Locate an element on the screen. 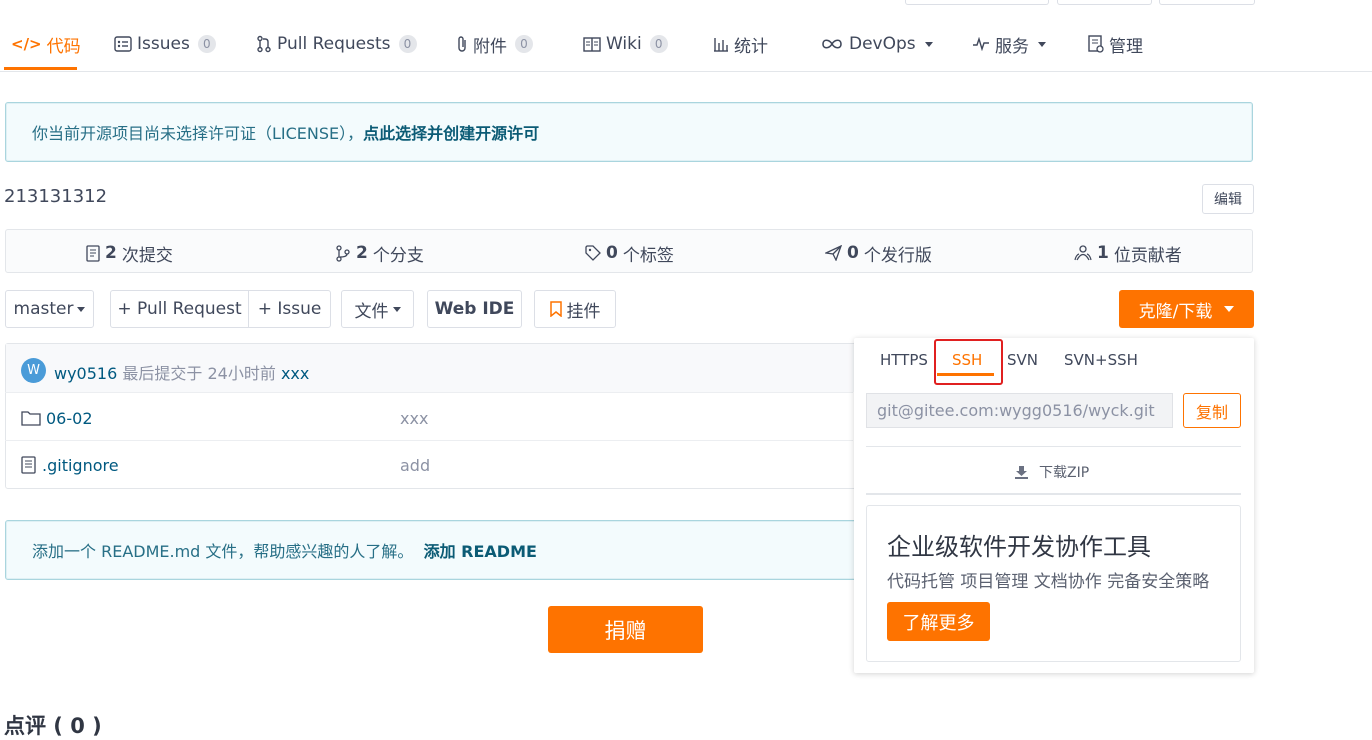  promo-description: 代码托管 项目管理 文档协作 完备安全策略 is located at coordinates (1048, 582).